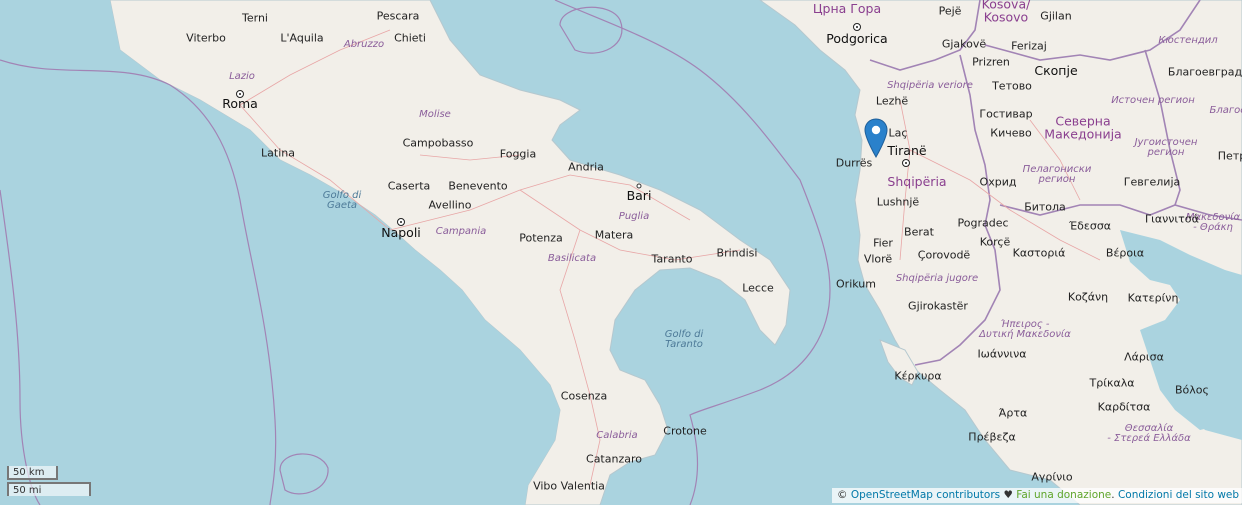 This screenshot has width=1242, height=505. Describe the element at coordinates (461, 231) in the screenshot. I see `region-label: Campania` at that location.